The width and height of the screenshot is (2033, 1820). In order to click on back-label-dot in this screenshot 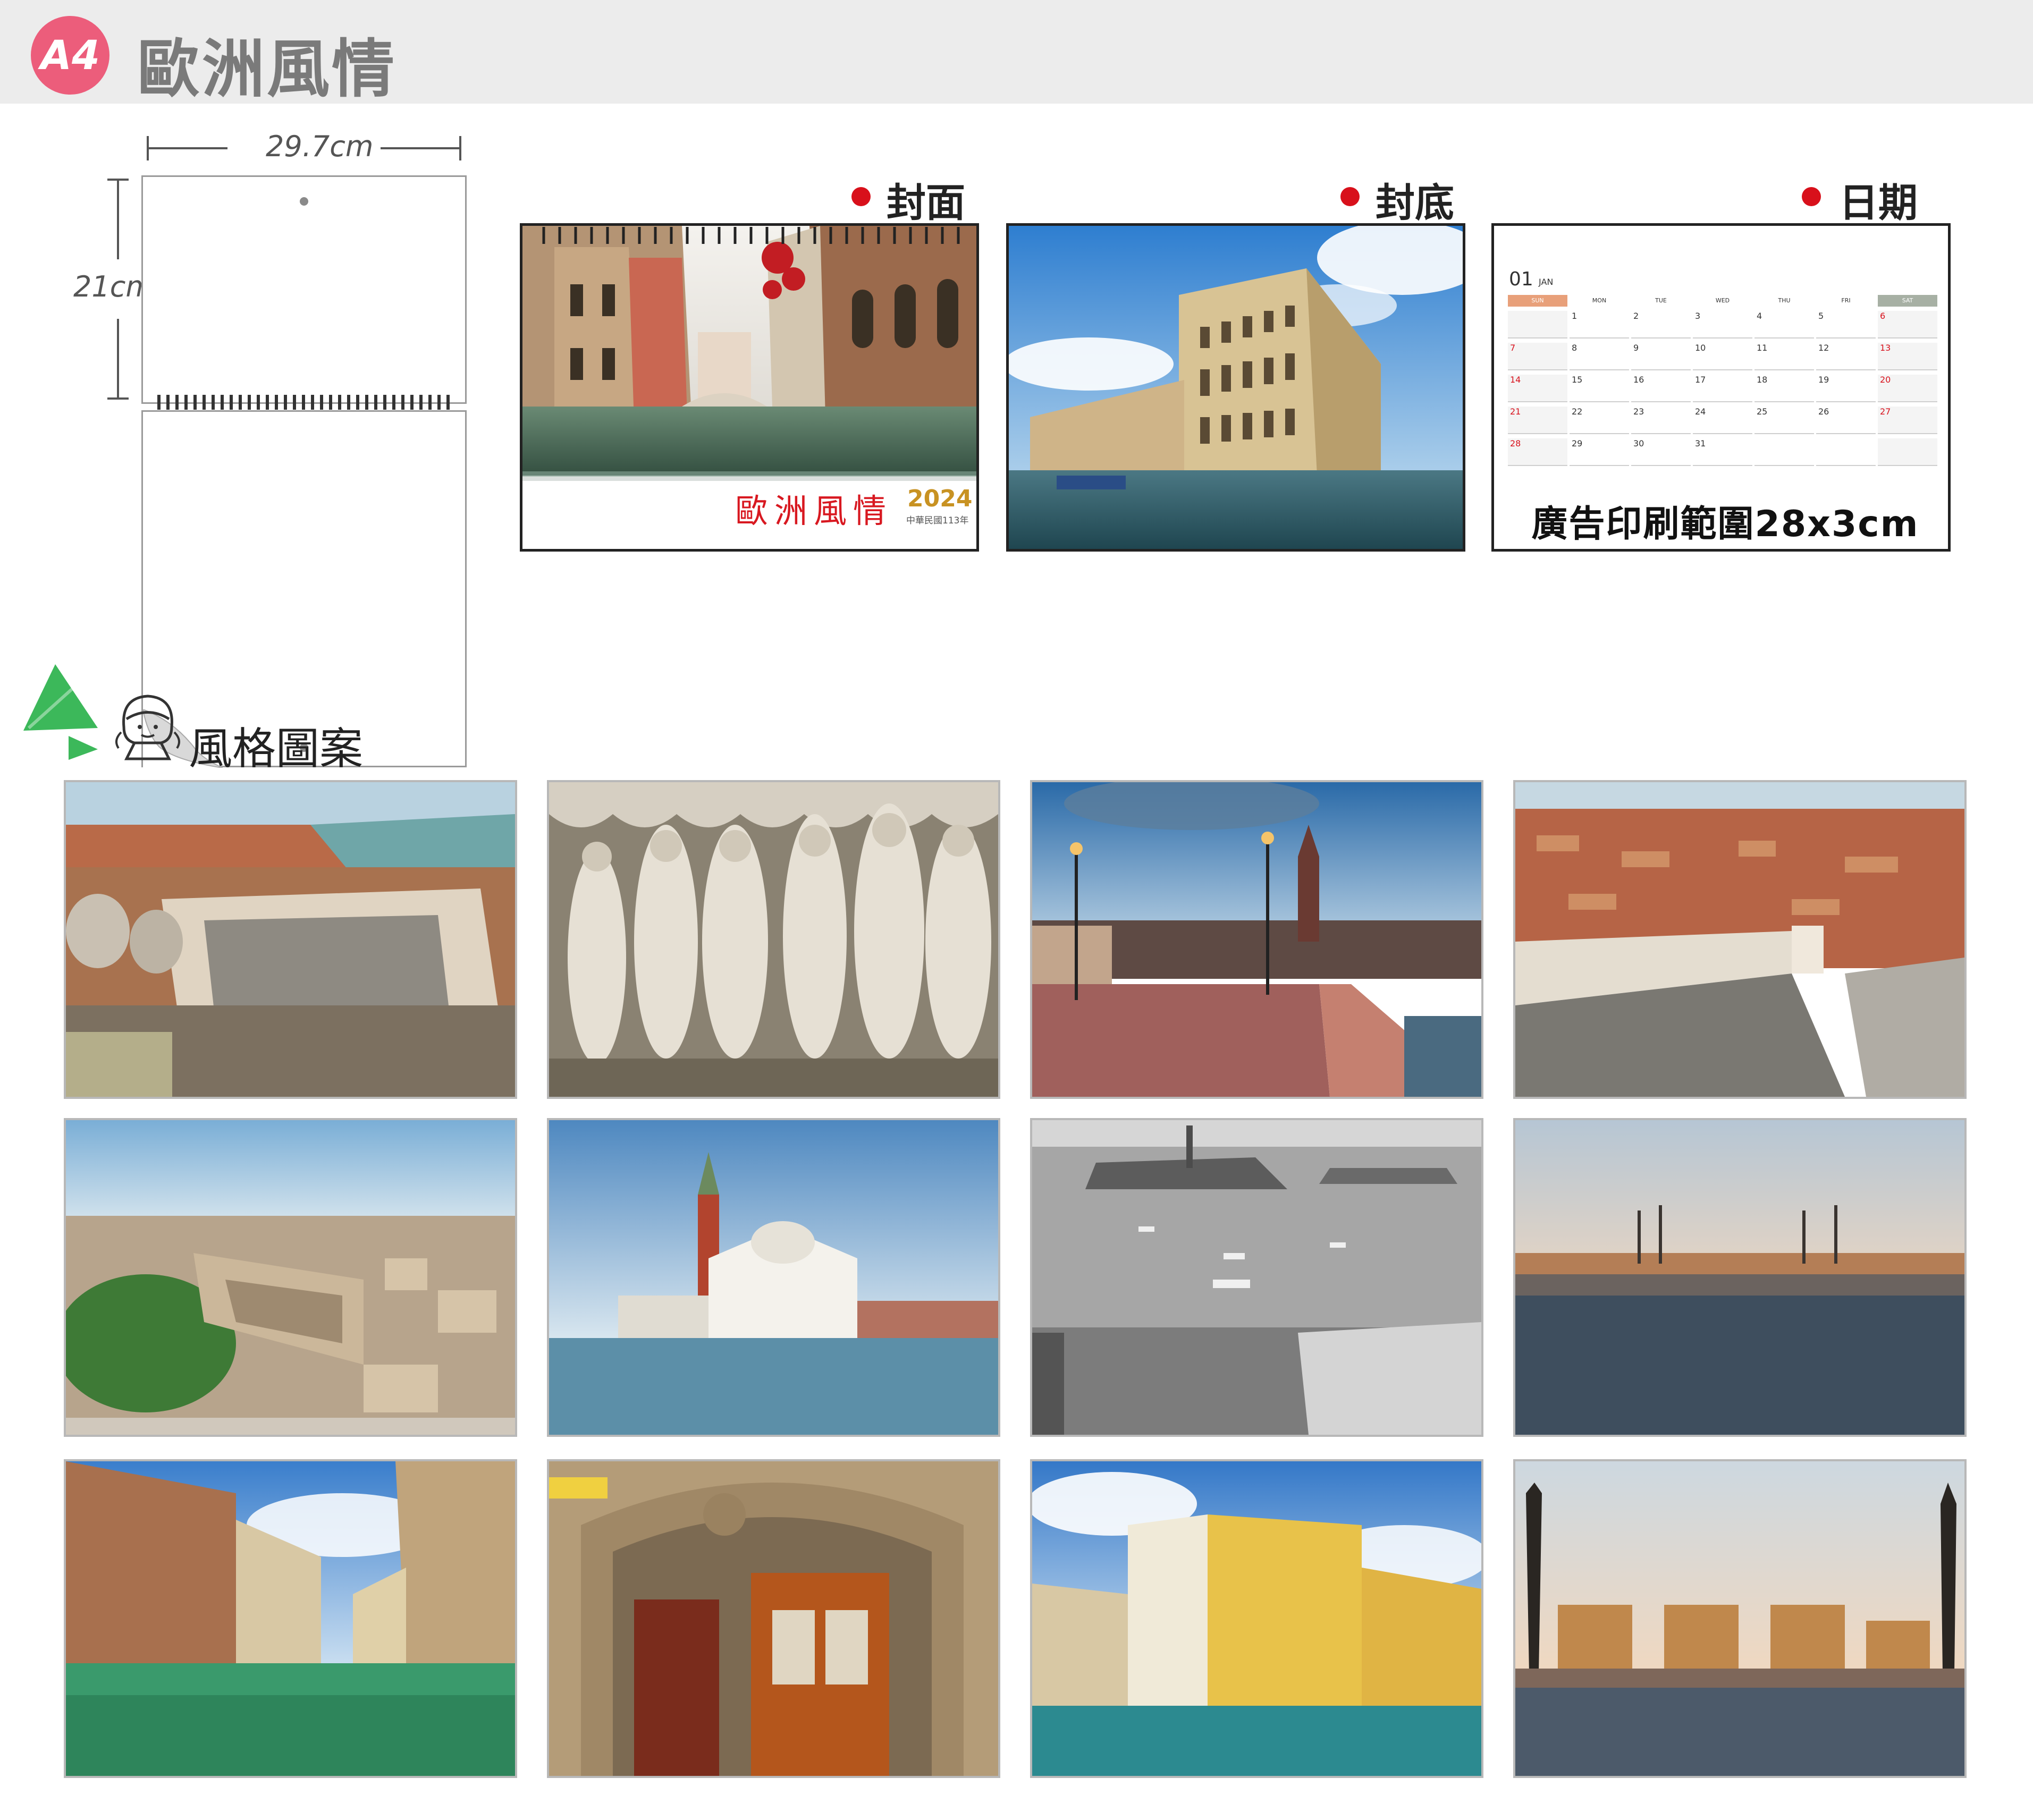, I will do `click(1350, 196)`.